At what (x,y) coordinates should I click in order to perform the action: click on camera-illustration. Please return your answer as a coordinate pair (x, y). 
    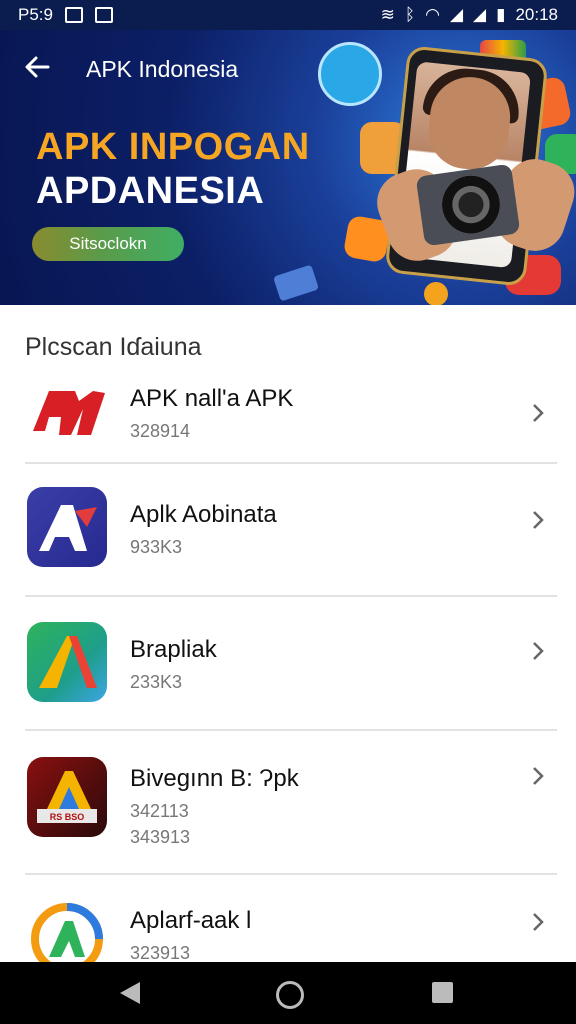
    Looking at the image, I should click on (468, 205).